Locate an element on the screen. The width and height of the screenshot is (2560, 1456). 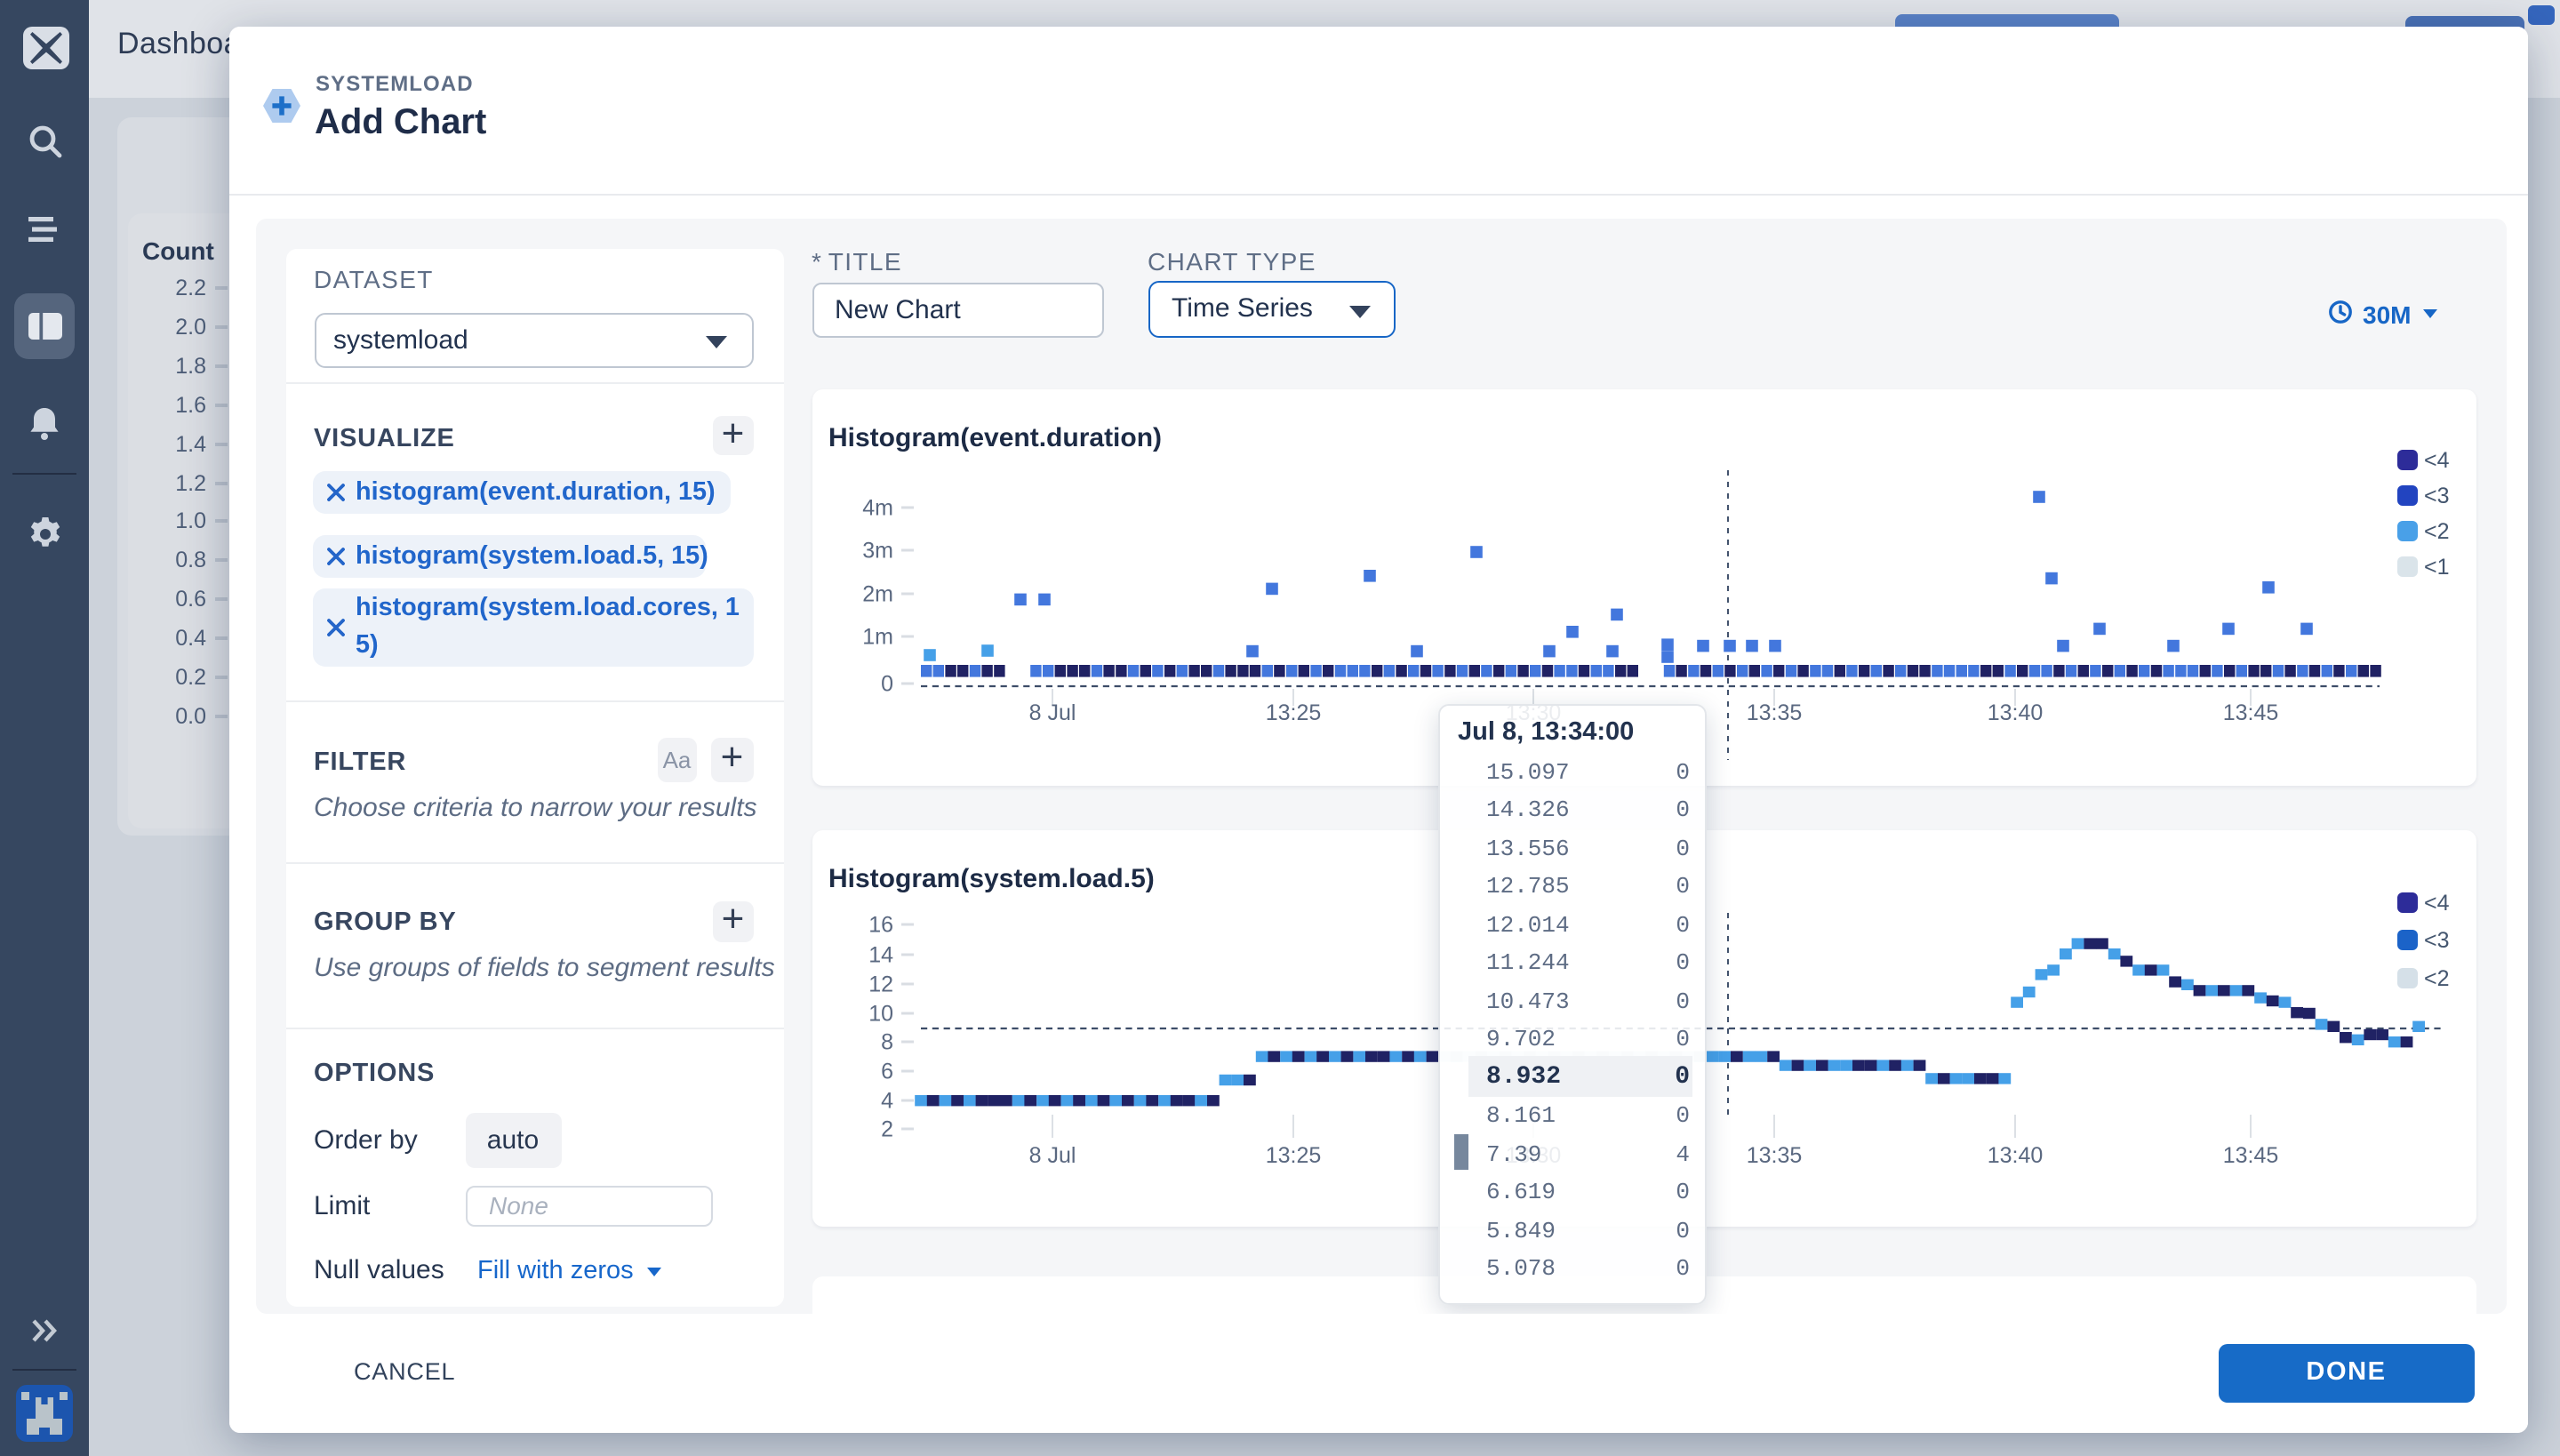
svg-text: 2 is located at coordinates (886, 1128).